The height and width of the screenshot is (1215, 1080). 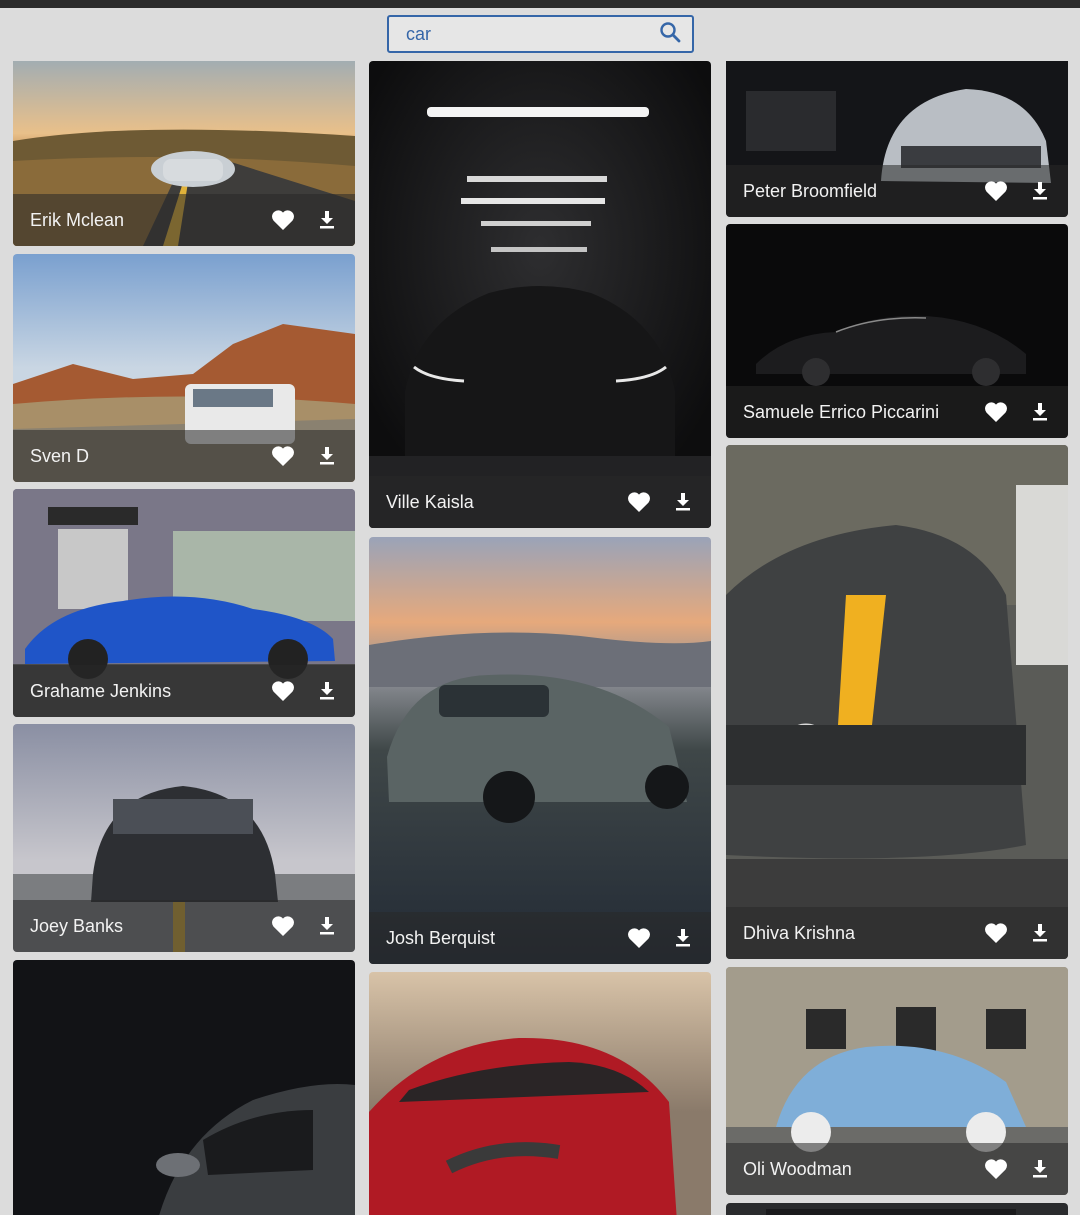 What do you see at coordinates (810, 190) in the screenshot?
I see `author-name: Peter Broomfield` at bounding box center [810, 190].